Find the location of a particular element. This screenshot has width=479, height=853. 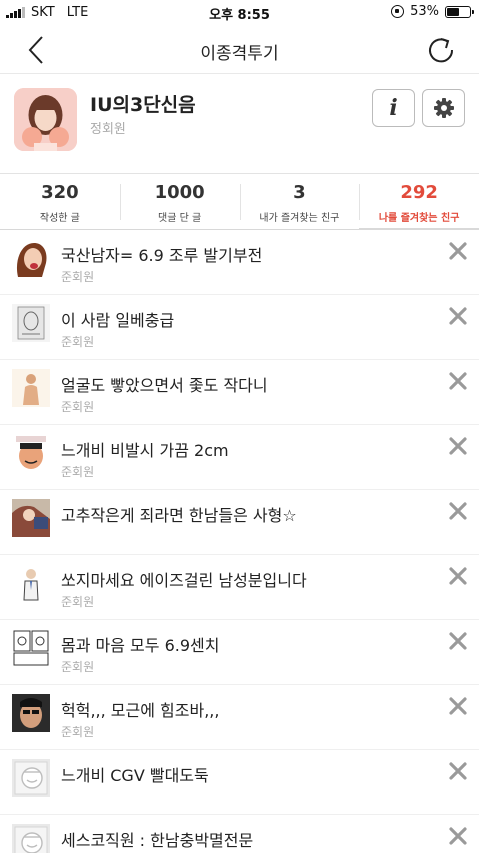

profile-header: IU의3단신음 정회원 i is located at coordinates (239, 124).